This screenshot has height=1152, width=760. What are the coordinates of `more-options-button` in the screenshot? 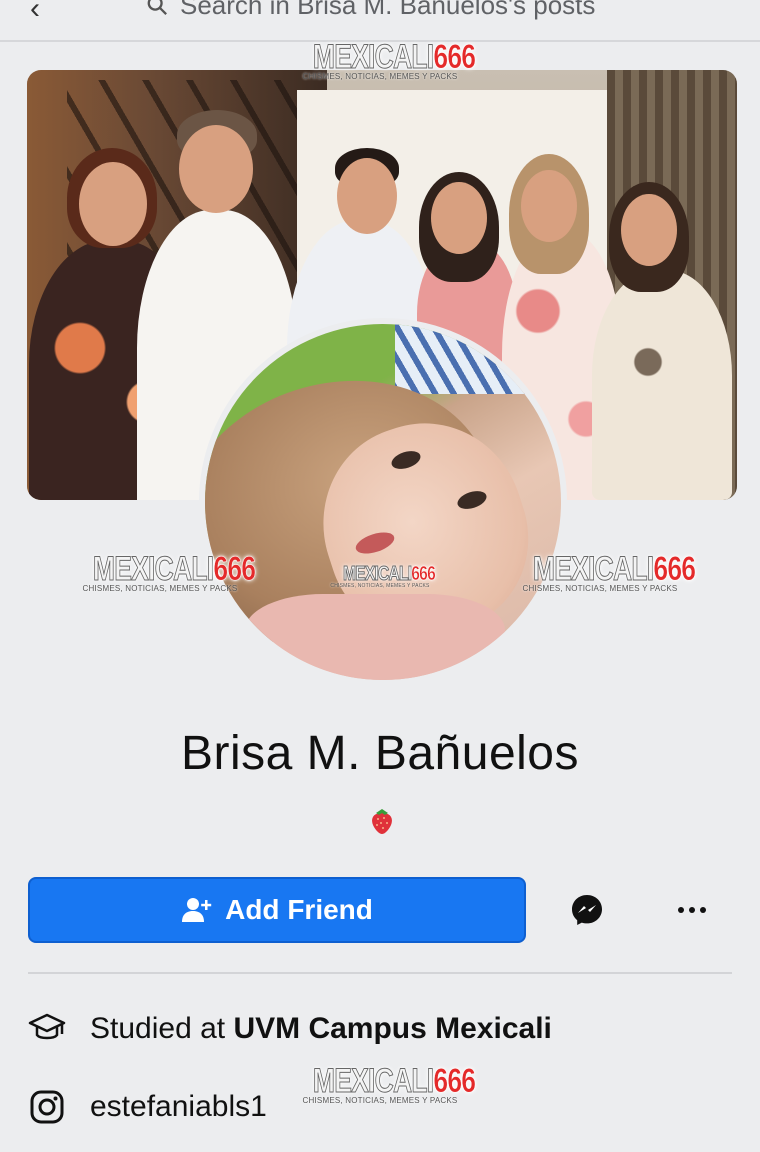 It's located at (692, 910).